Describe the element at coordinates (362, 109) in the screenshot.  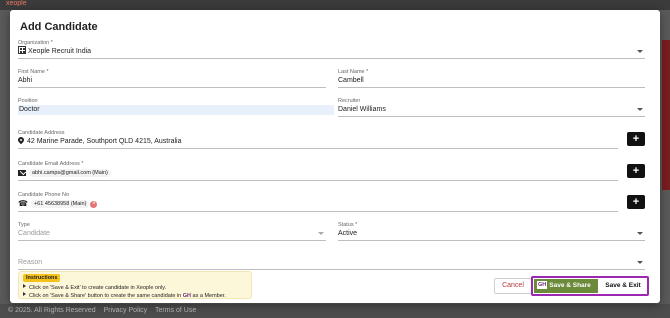
I see `recruiter-value: Daniel Williams` at that location.